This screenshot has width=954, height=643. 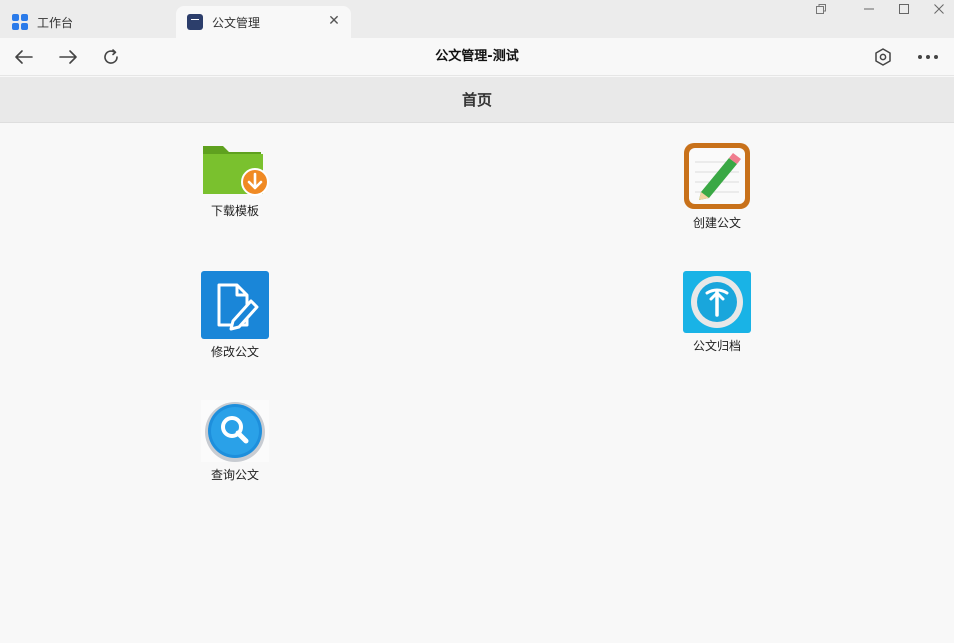 I want to click on tab-bar: 工作台 公文管理 ✕, so click(x=477, y=19).